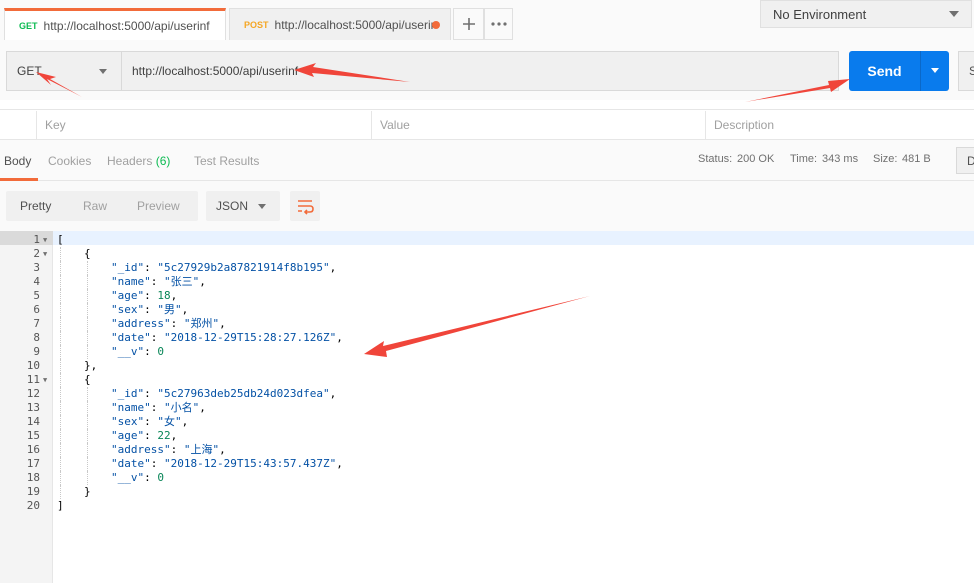 This screenshot has width=974, height=583. I want to click on code-text: [, so click(60, 240).